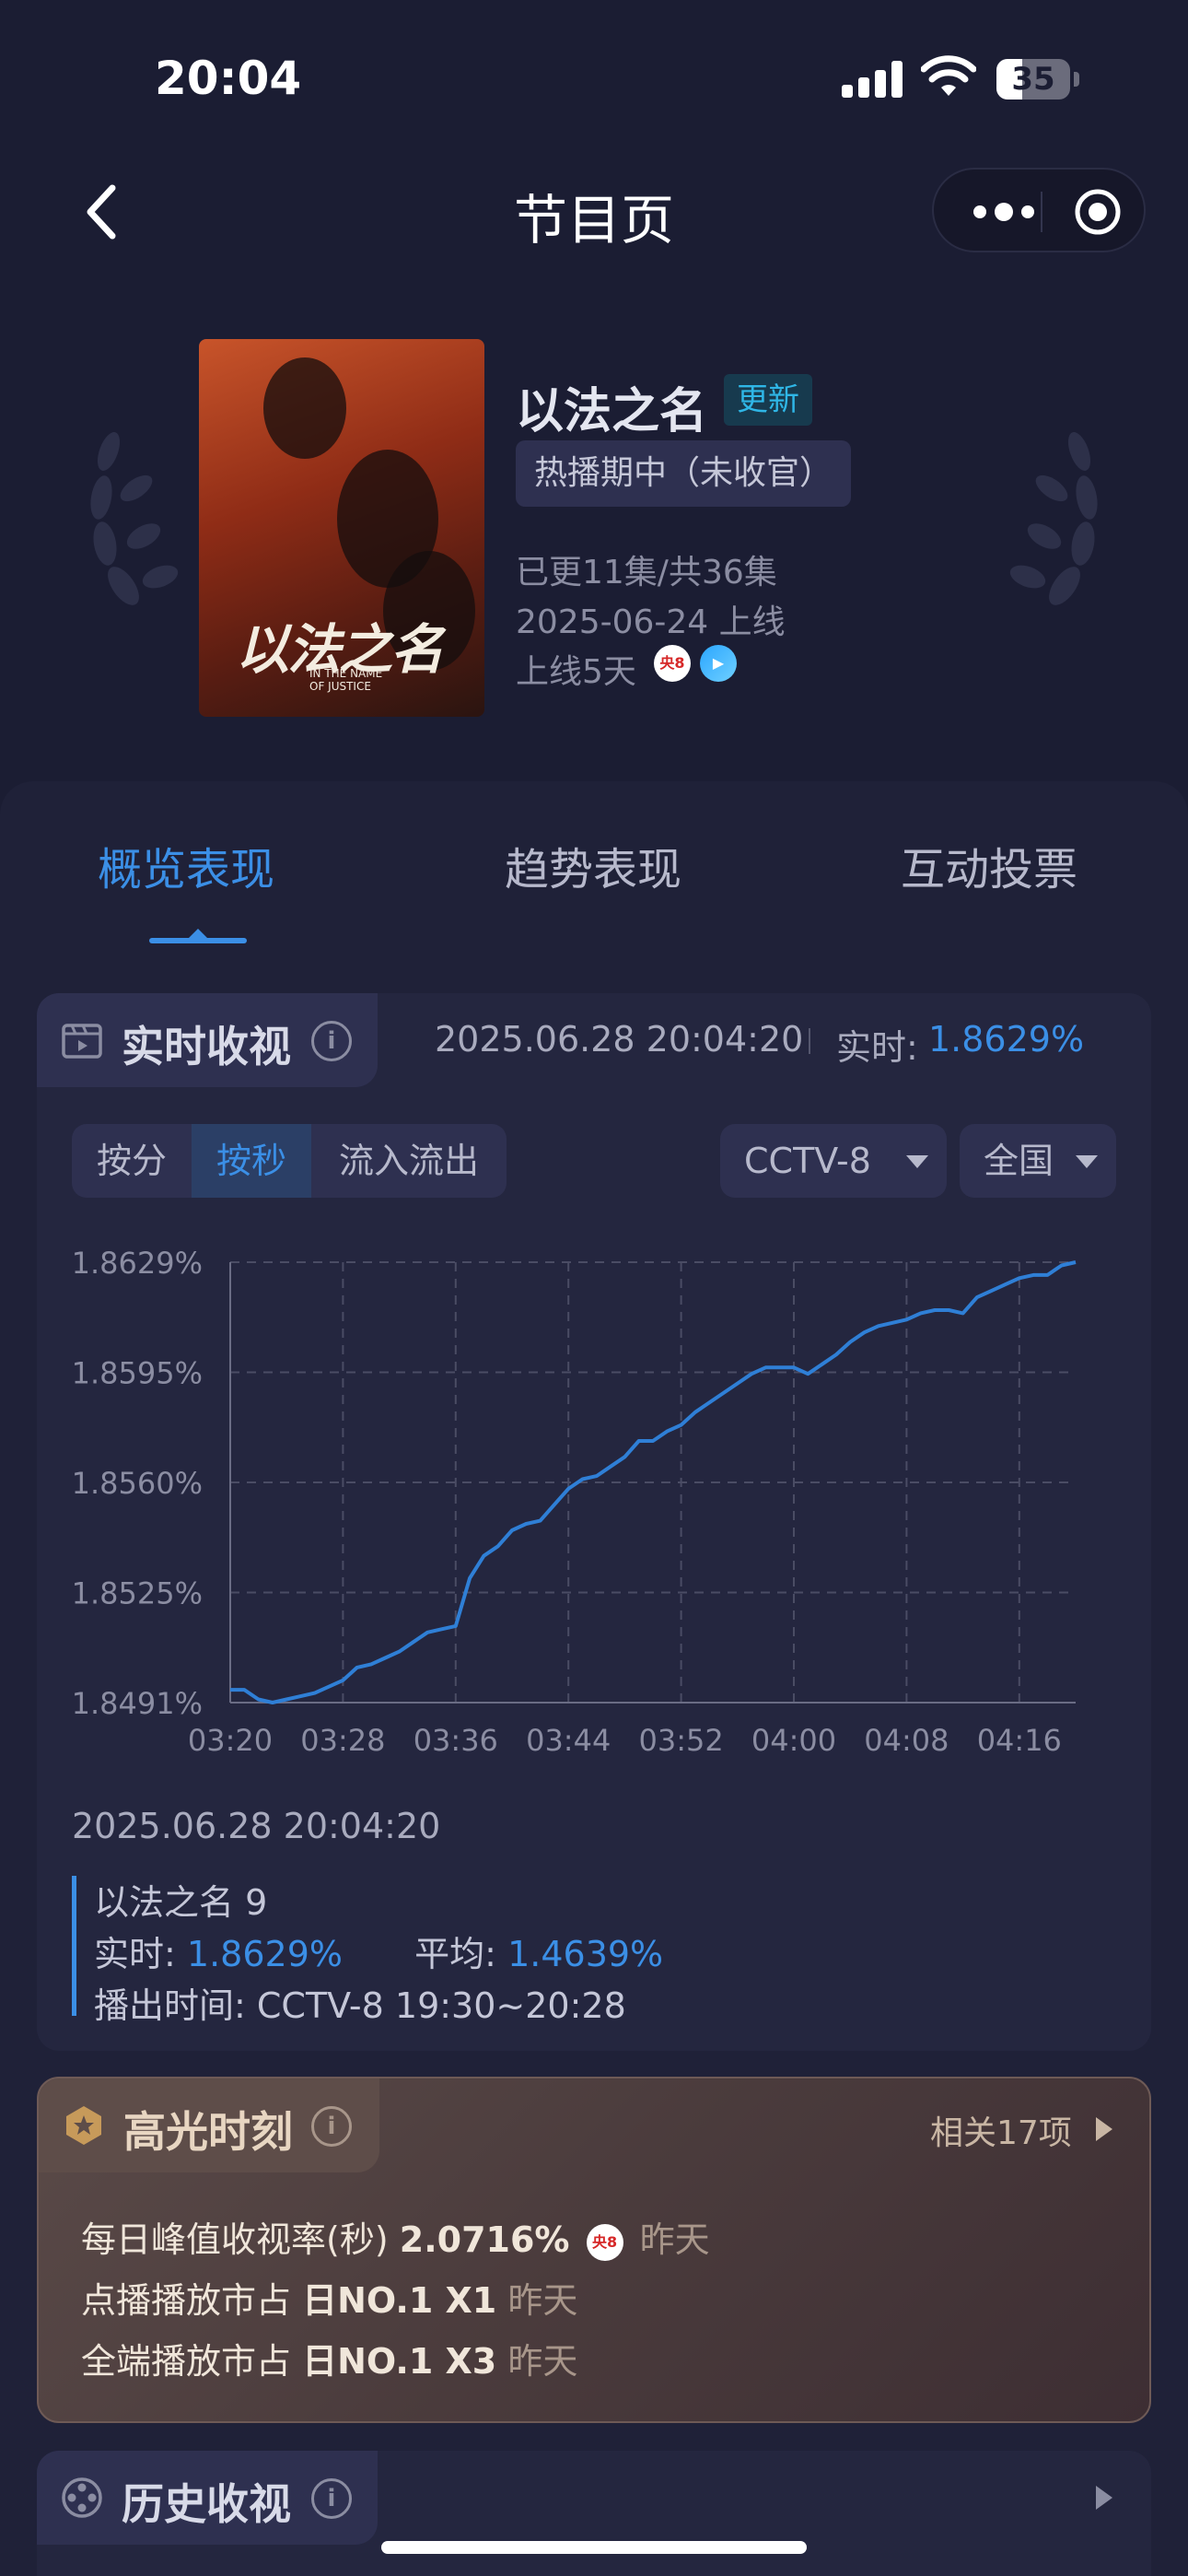 This screenshot has width=1188, height=2576. Describe the element at coordinates (1076, 79) in the screenshot. I see `battery-tip` at that location.